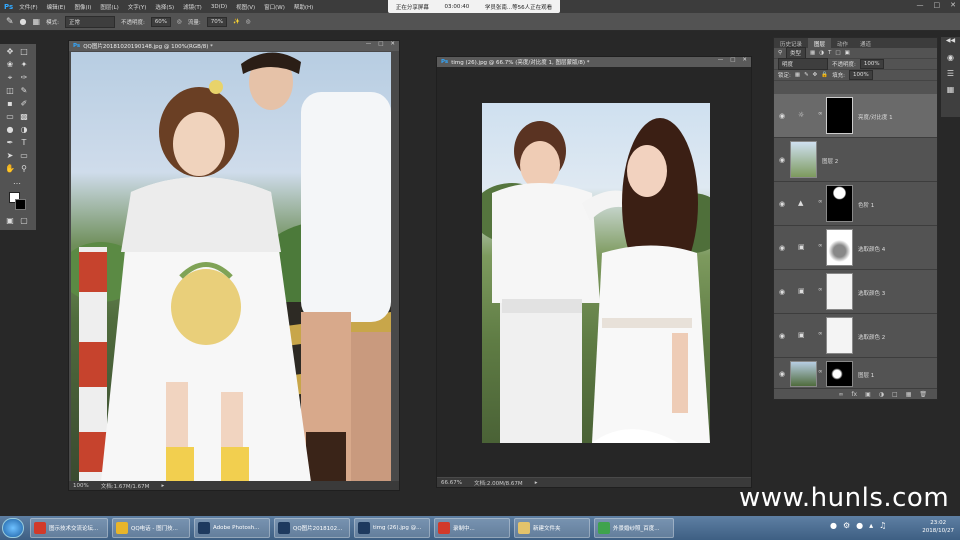  Describe the element at coordinates (882, 525) in the screenshot. I see `volume-icon: ♫` at that location.